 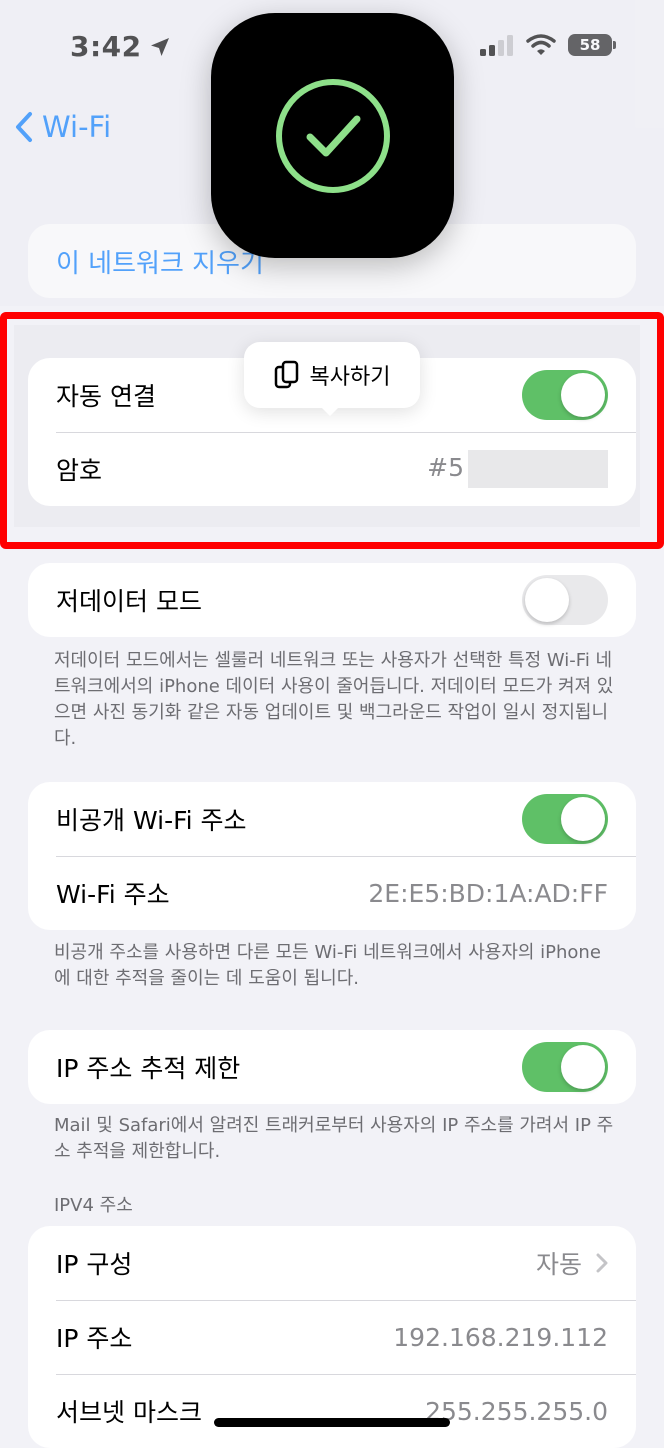 I want to click on password-label: 암호, so click(x=79, y=470).